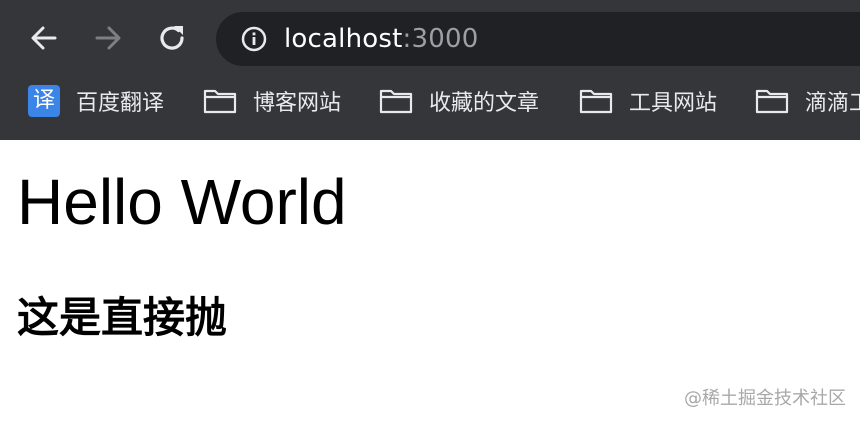 The image size is (860, 422). What do you see at coordinates (120, 103) in the screenshot?
I see `bookmark-label: 百度翻译` at bounding box center [120, 103].